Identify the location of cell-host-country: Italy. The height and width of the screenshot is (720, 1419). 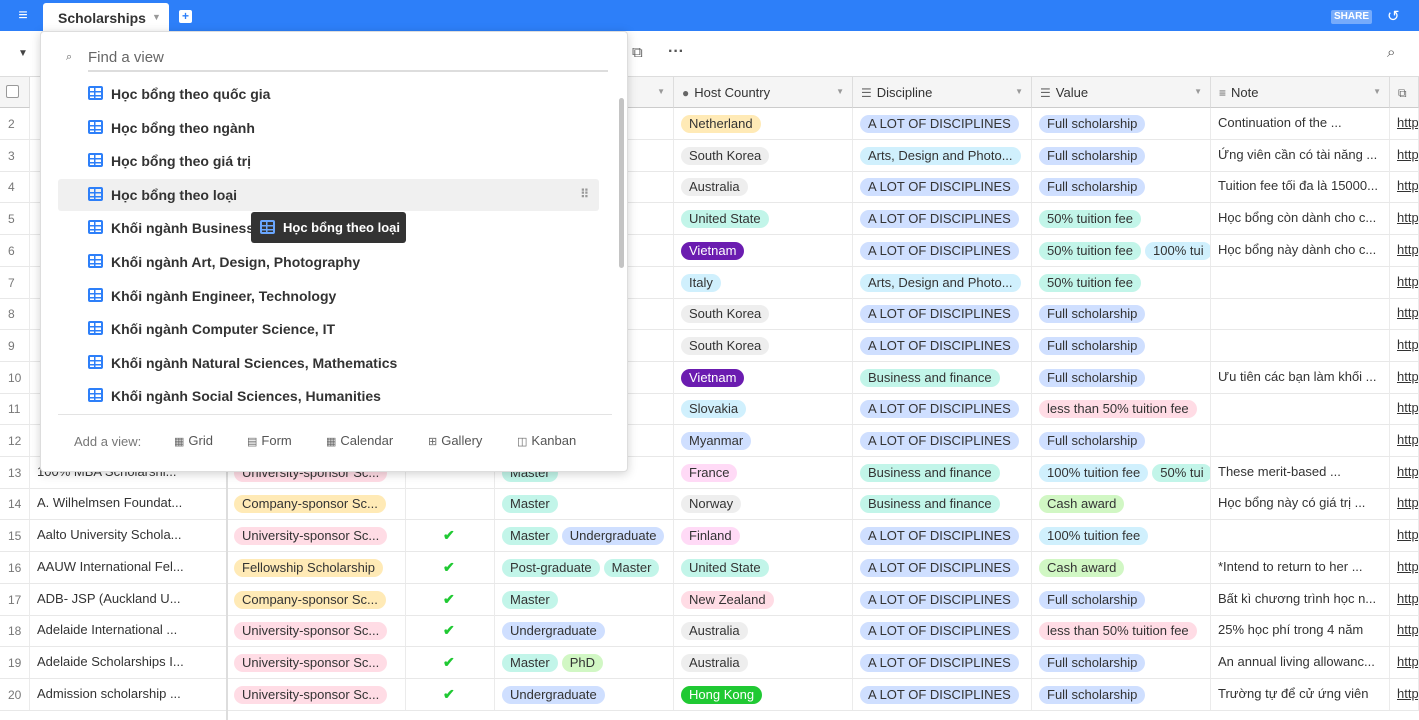
(763, 282).